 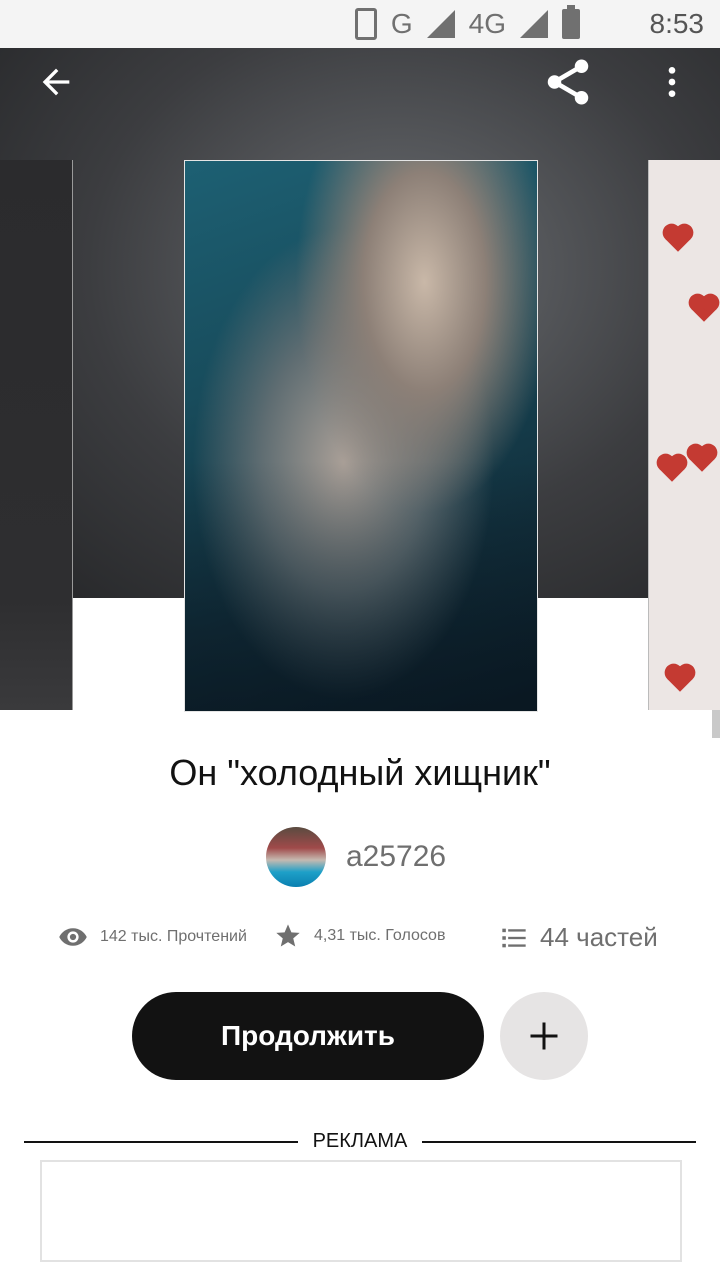 I want to click on more-vert-icon, so click(x=672, y=82).